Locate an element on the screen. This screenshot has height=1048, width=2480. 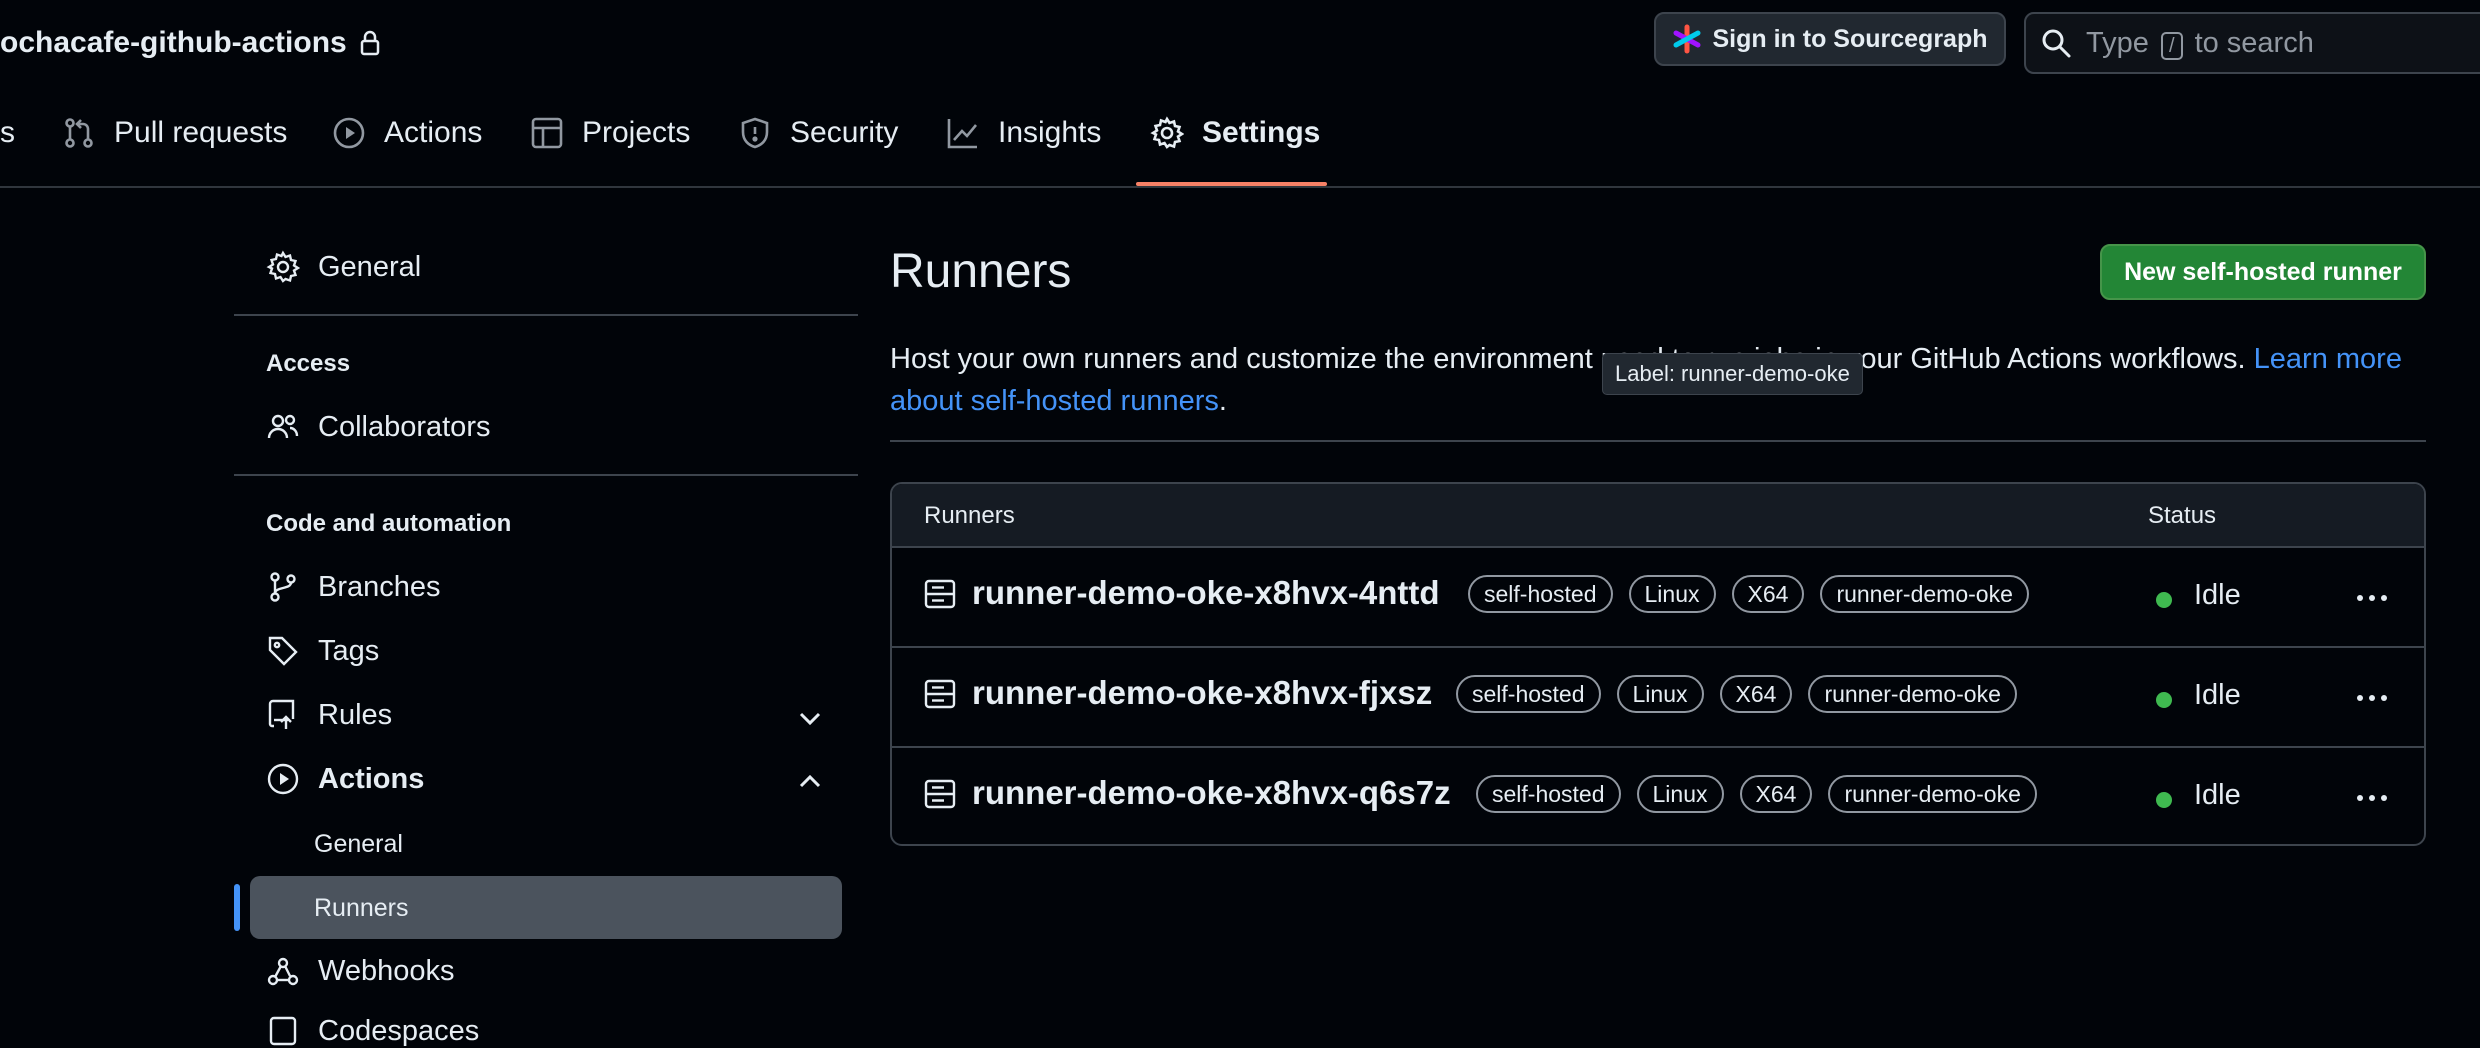
tab-projects: Projects is located at coordinates (610, 133).